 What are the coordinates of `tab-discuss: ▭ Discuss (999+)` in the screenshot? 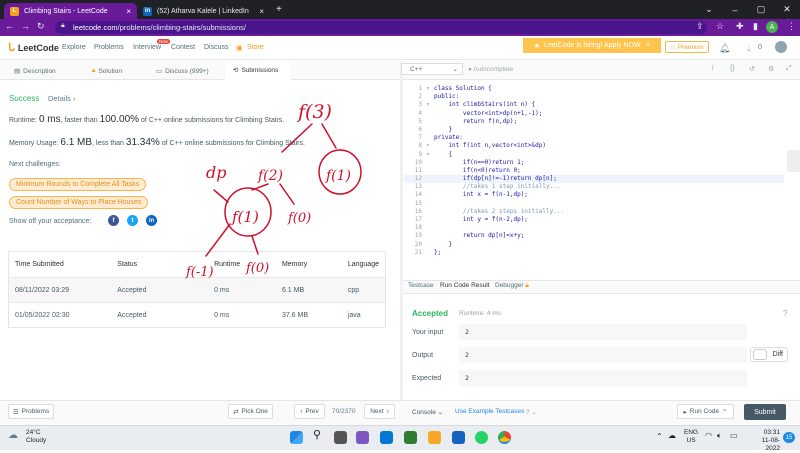 It's located at (187, 71).